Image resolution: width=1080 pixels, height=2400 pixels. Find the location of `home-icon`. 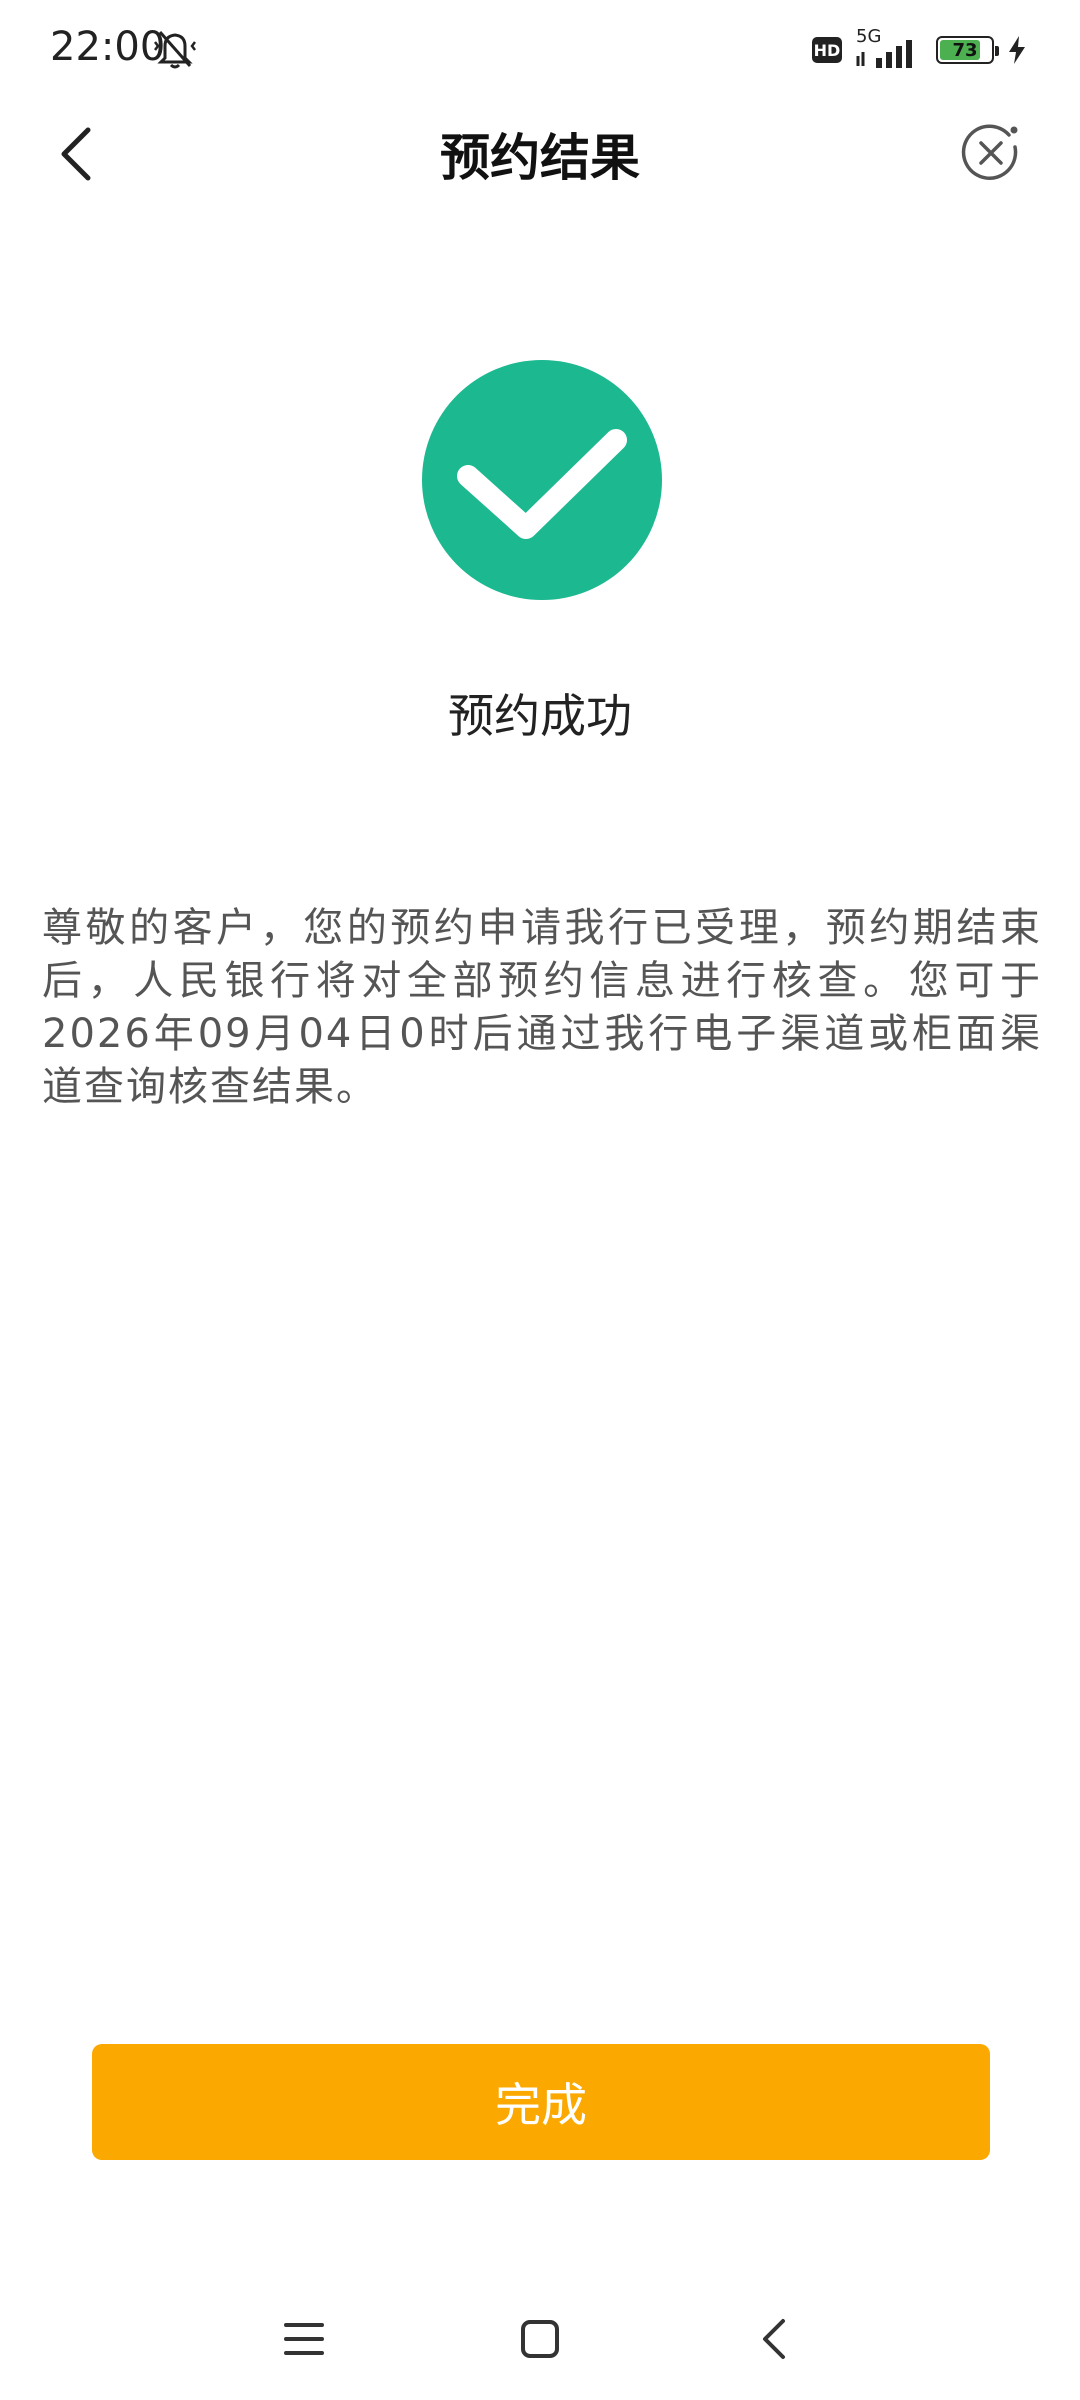

home-icon is located at coordinates (540, 2339).